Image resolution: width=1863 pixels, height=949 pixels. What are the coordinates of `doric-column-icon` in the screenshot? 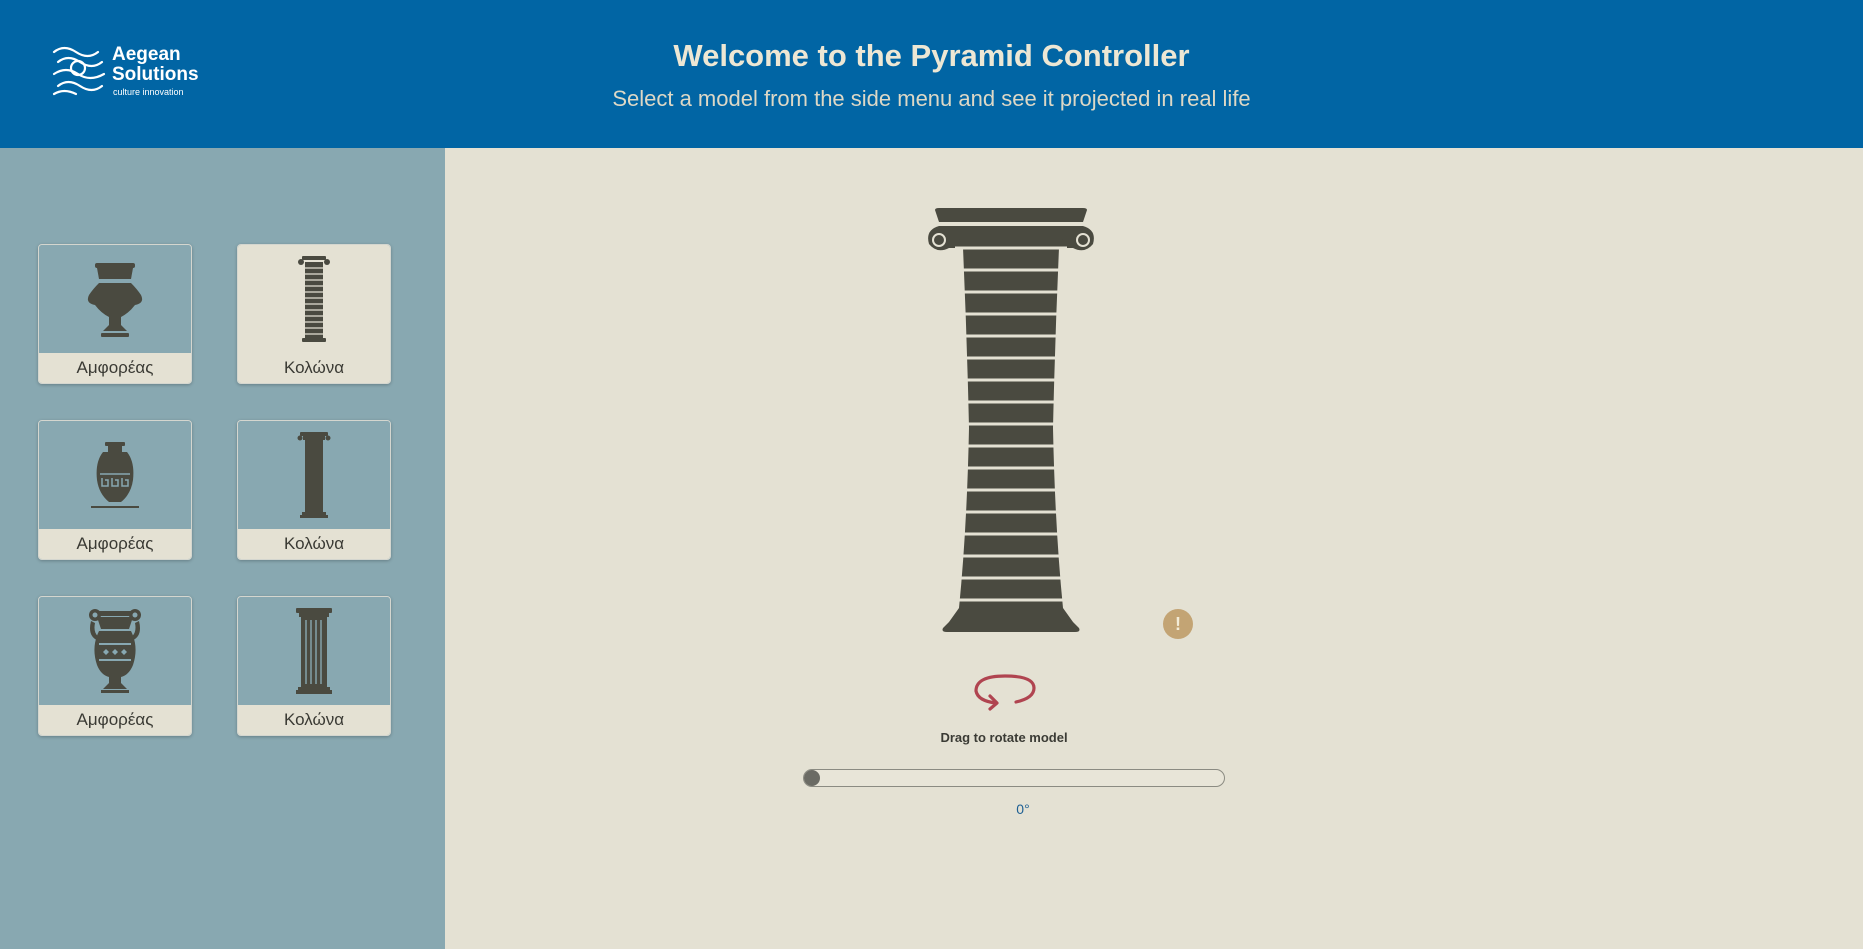 It's located at (314, 475).